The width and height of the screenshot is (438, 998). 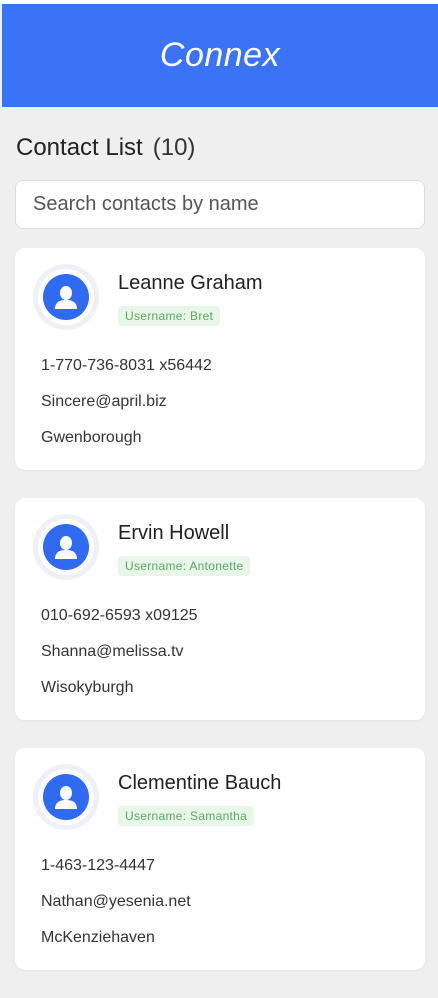 What do you see at coordinates (220, 204) in the screenshot?
I see `search-input` at bounding box center [220, 204].